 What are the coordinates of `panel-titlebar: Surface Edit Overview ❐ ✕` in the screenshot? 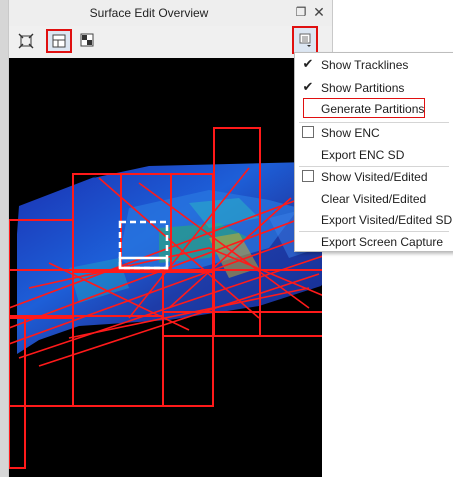 It's located at (171, 13).